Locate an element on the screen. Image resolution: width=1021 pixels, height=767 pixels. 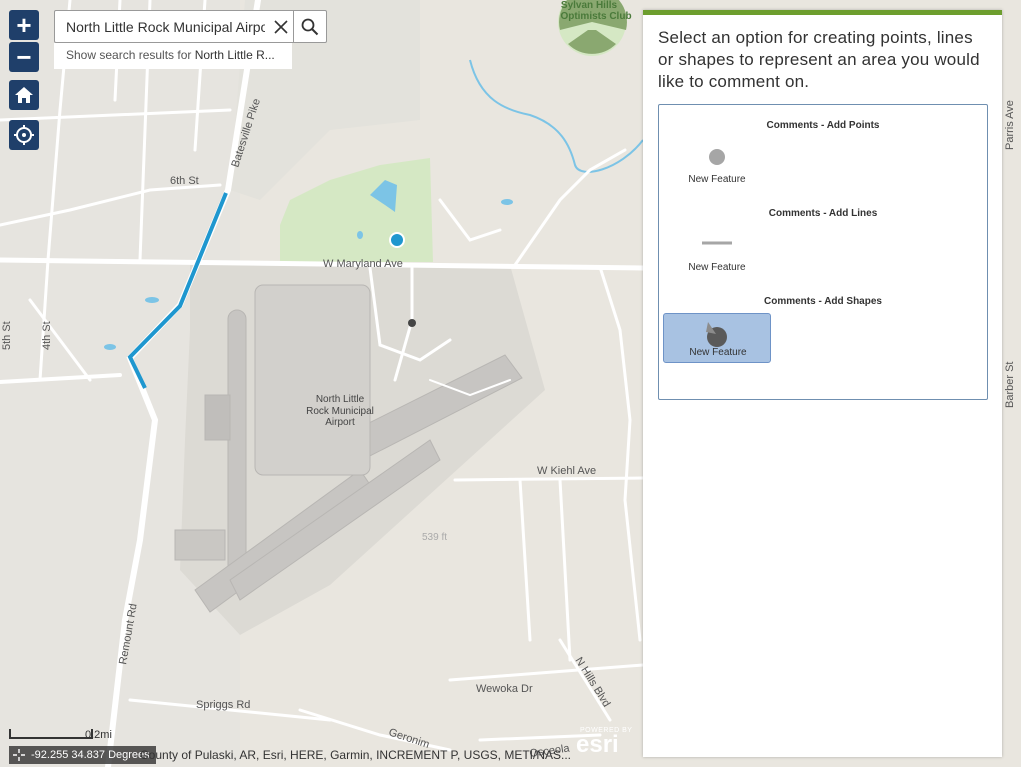
template-new-shape: New Feature is located at coordinates (717, 338).